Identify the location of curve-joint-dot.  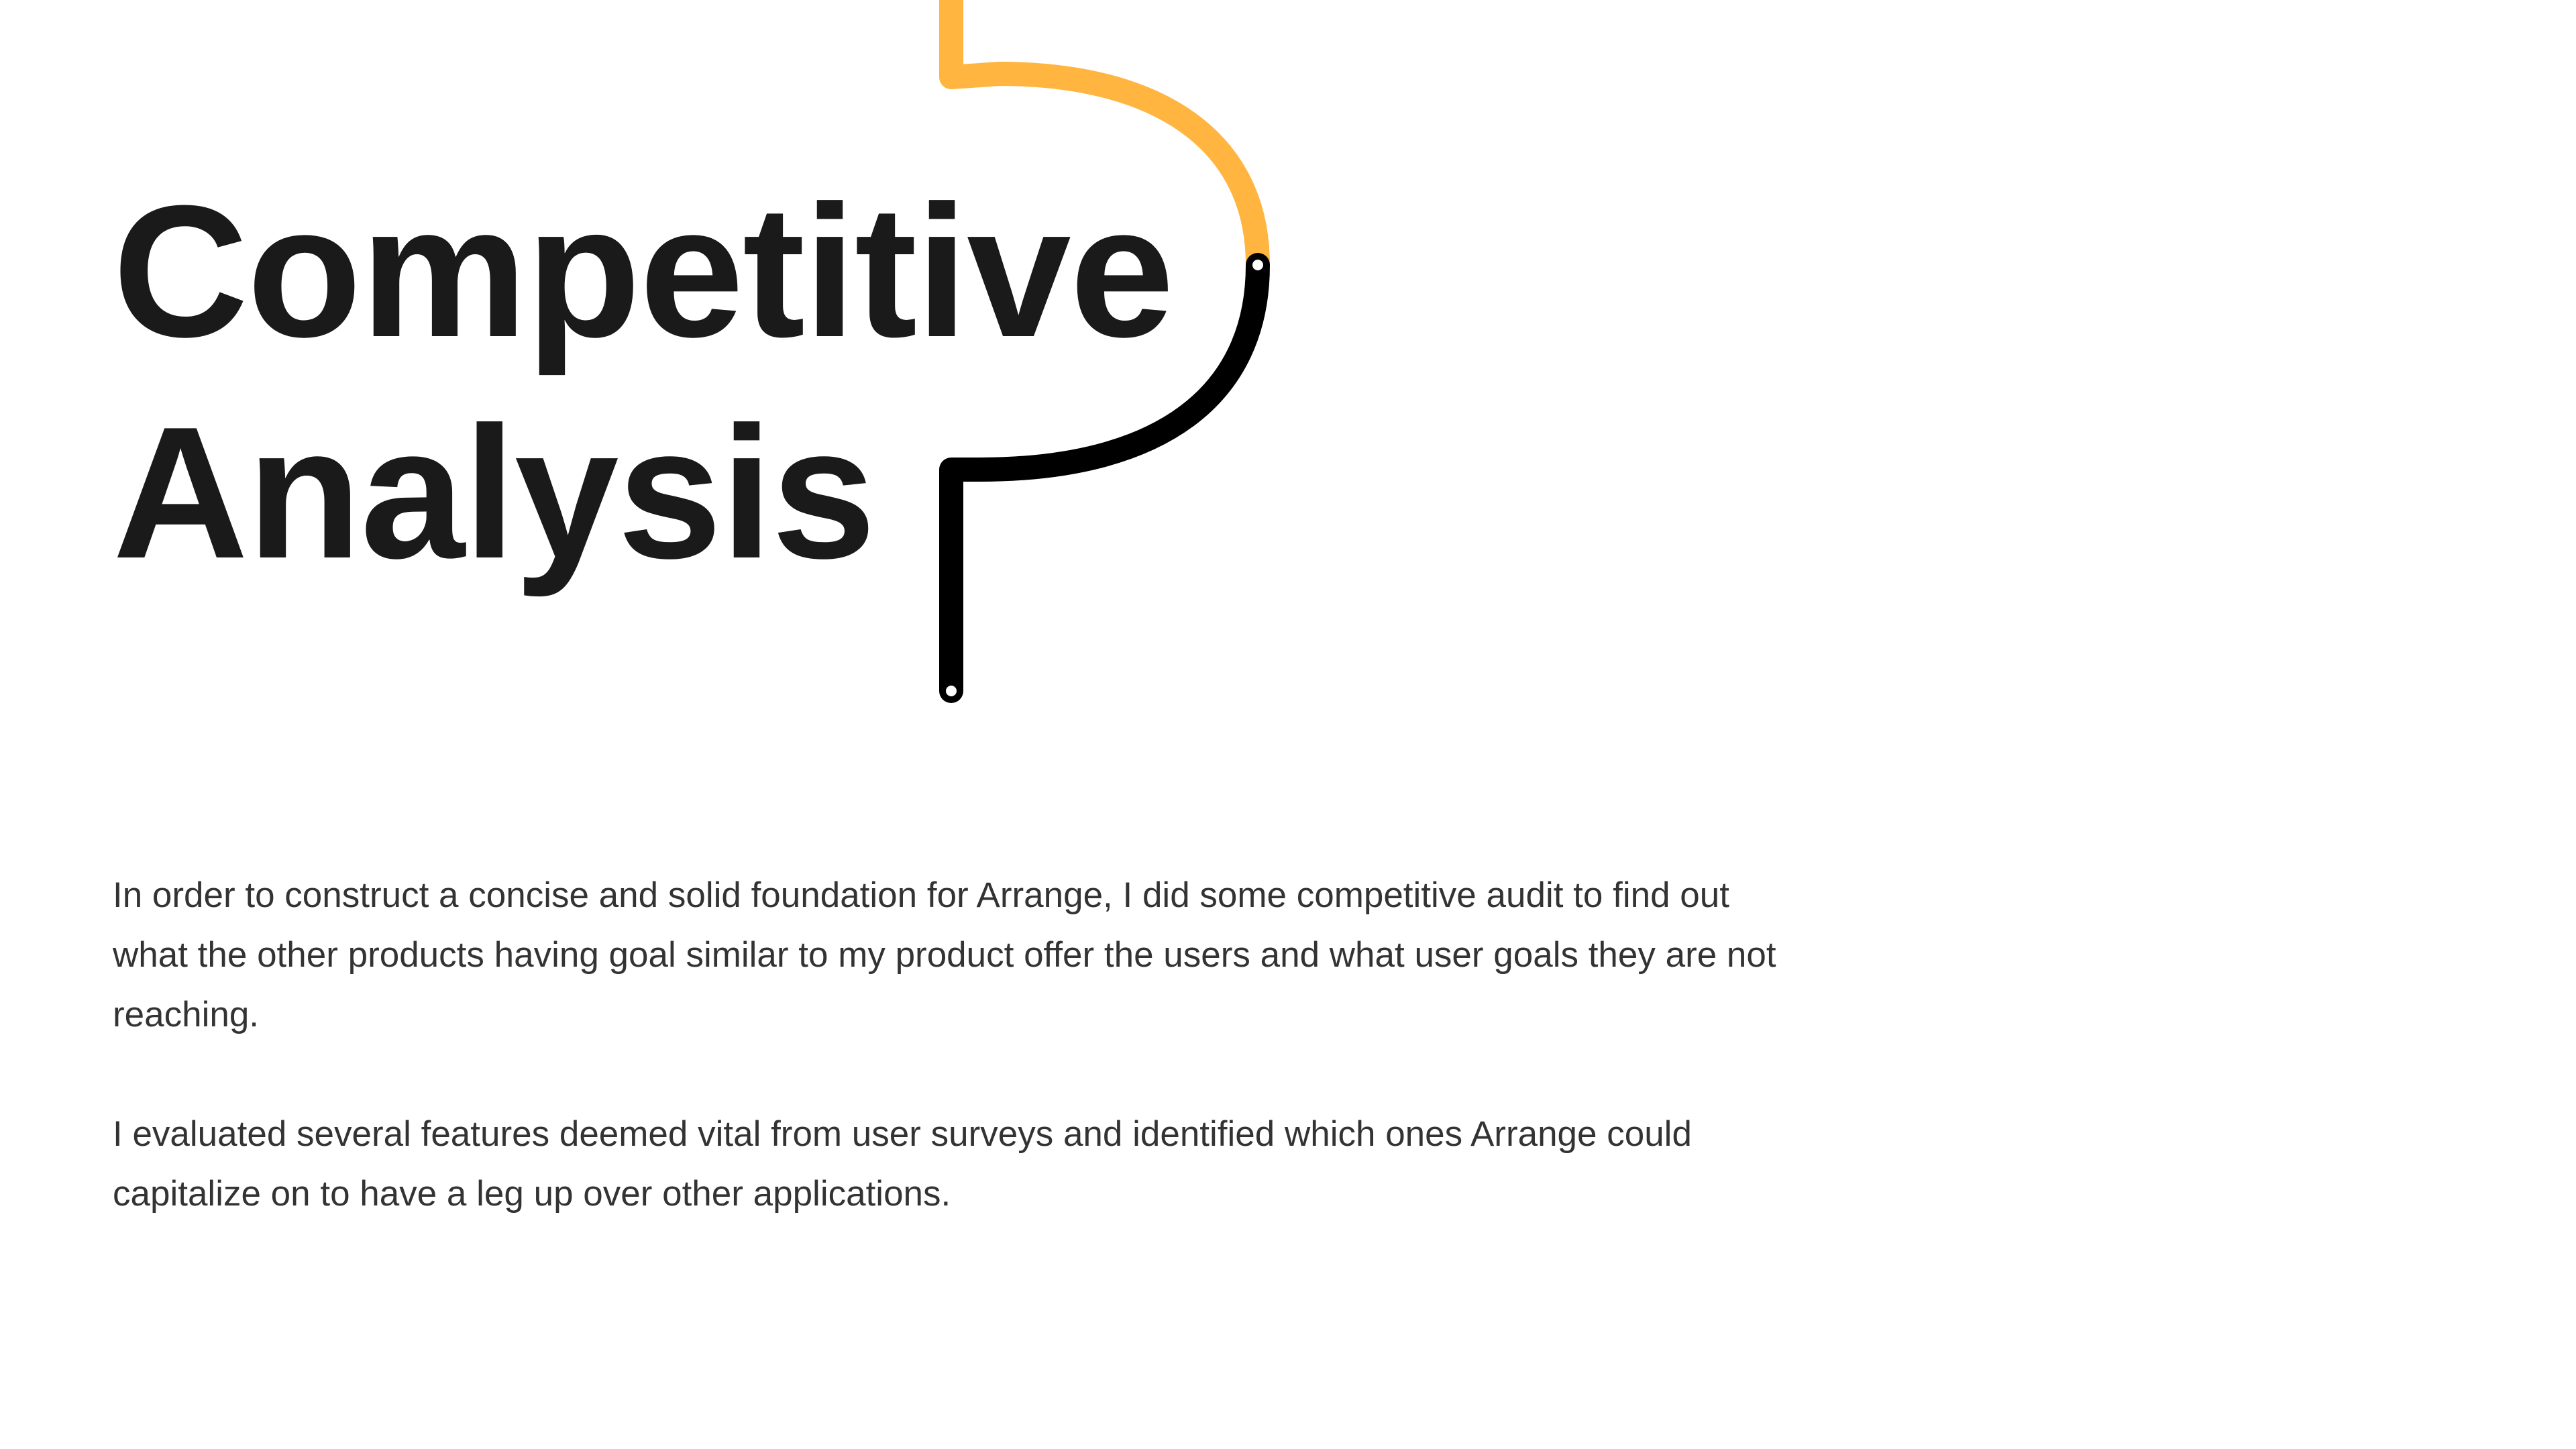
(1257, 265).